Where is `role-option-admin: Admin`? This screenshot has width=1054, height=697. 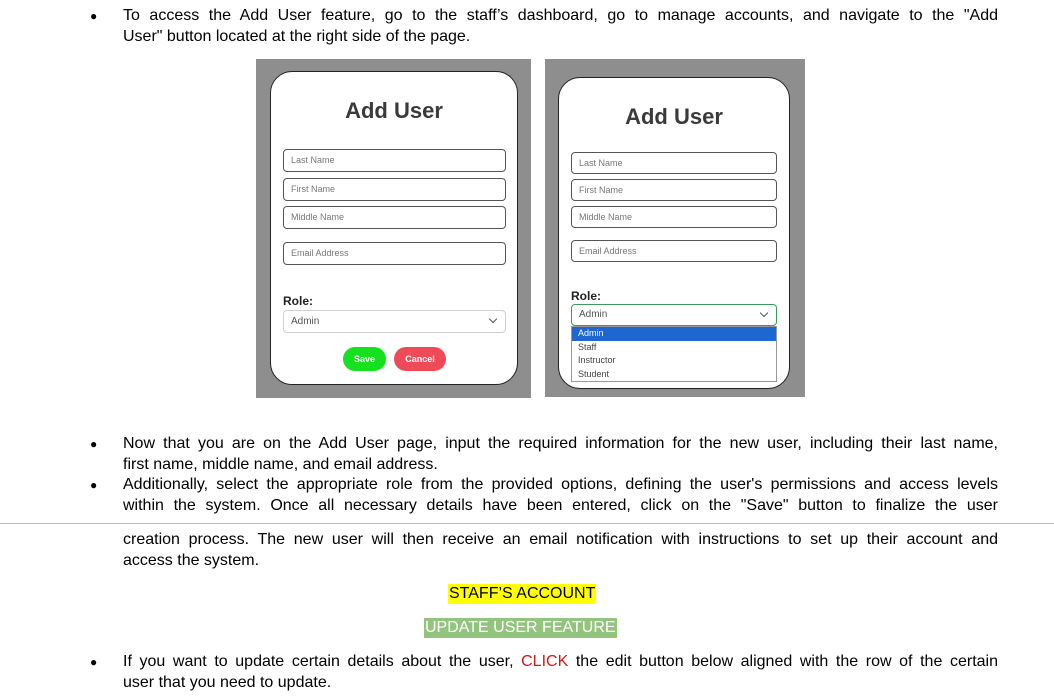
role-option-admin: Admin is located at coordinates (674, 334).